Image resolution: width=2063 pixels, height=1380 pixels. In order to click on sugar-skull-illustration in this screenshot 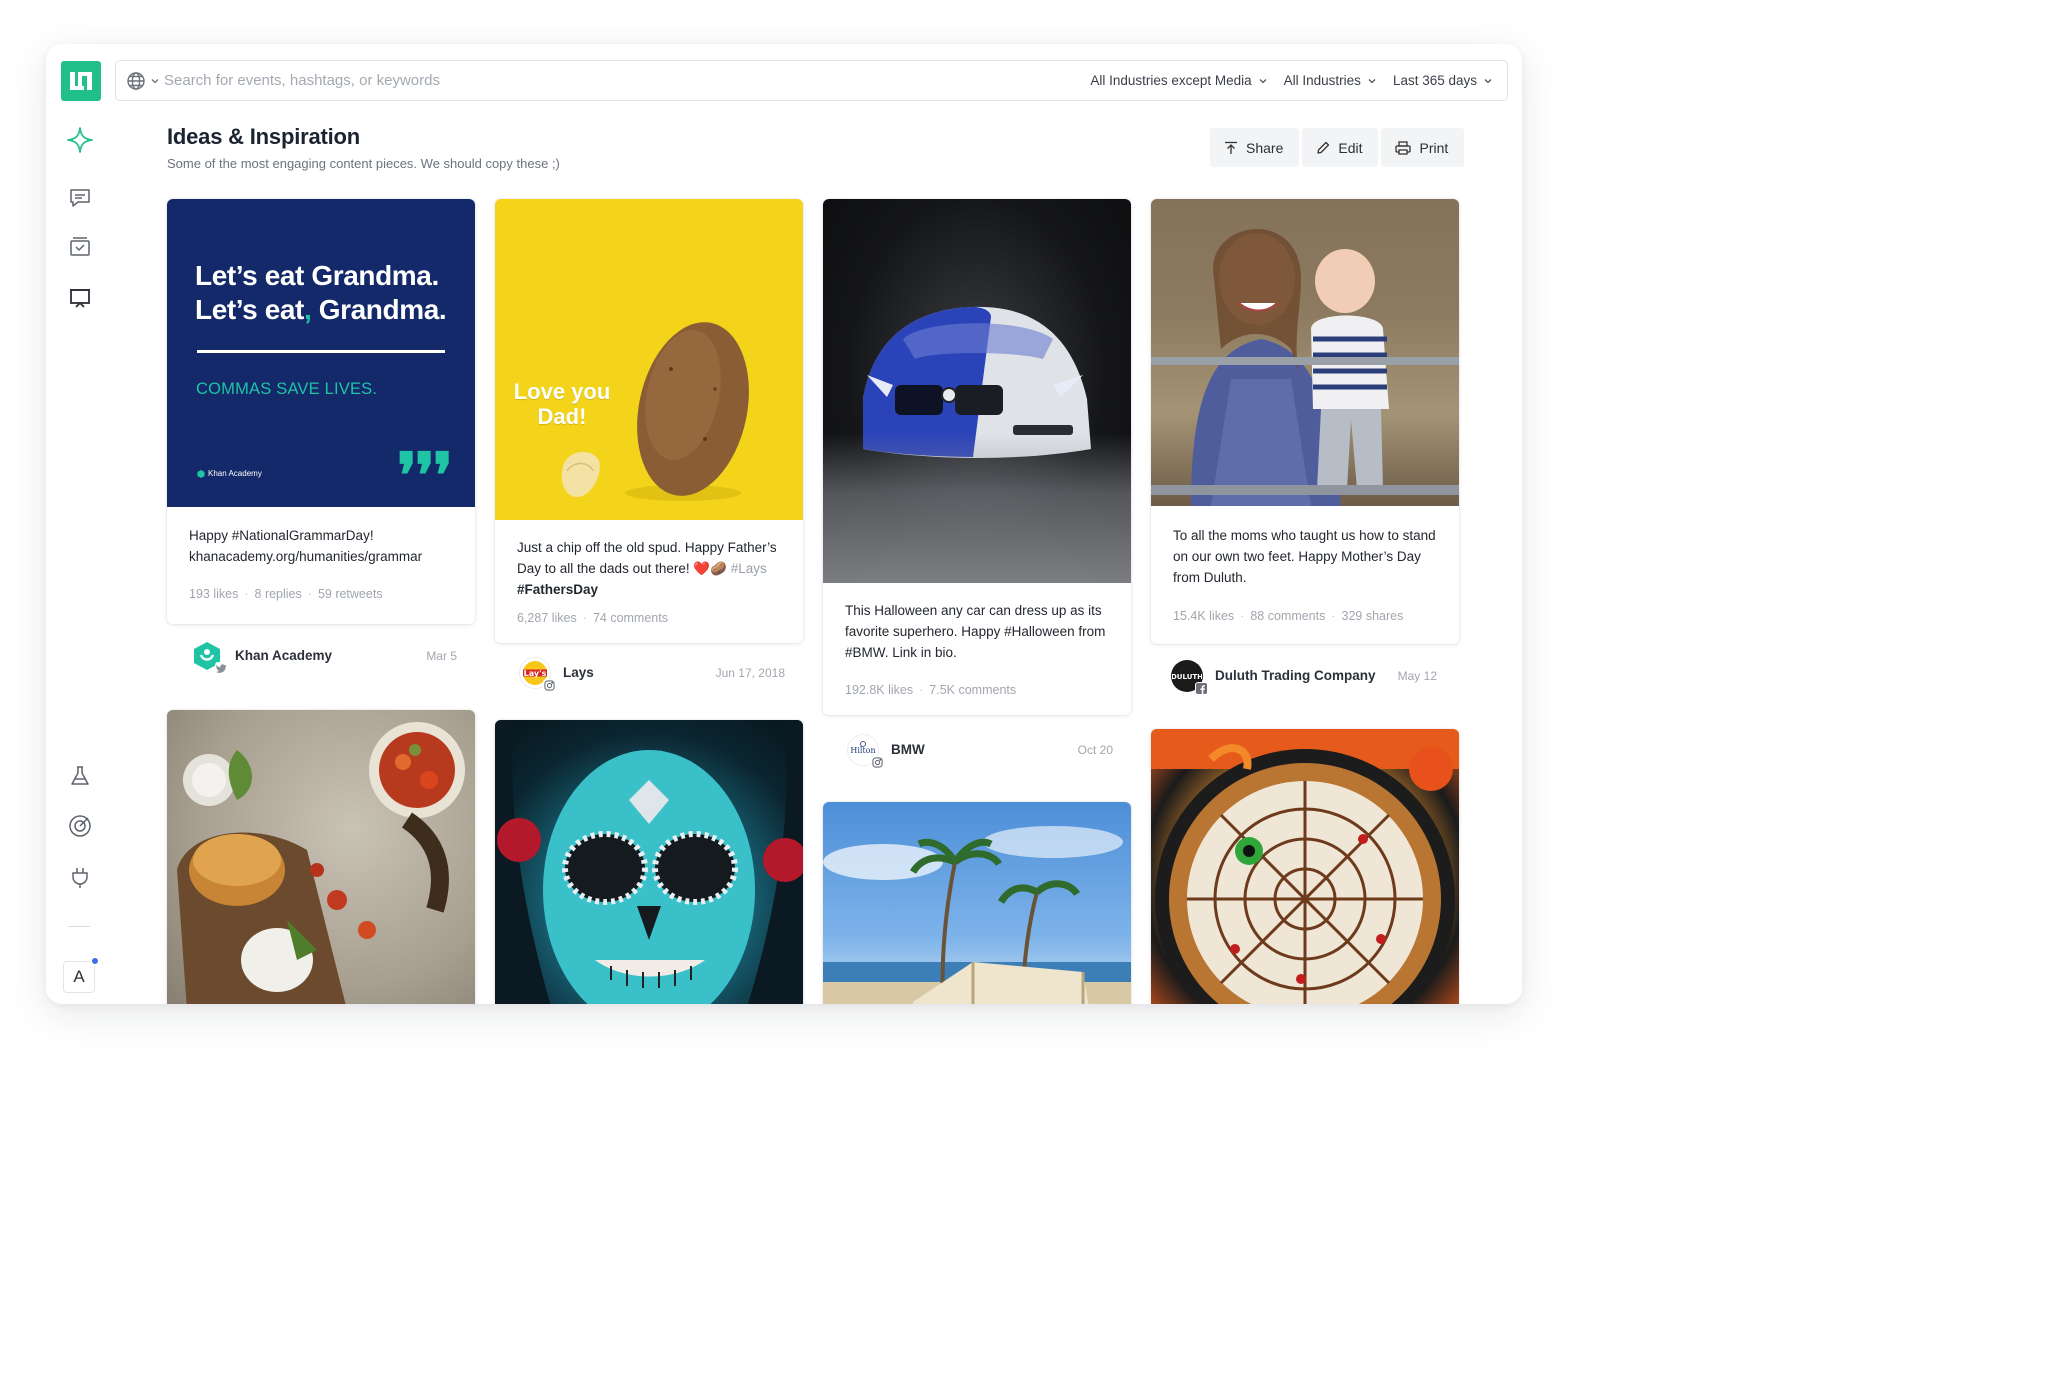, I will do `click(649, 862)`.